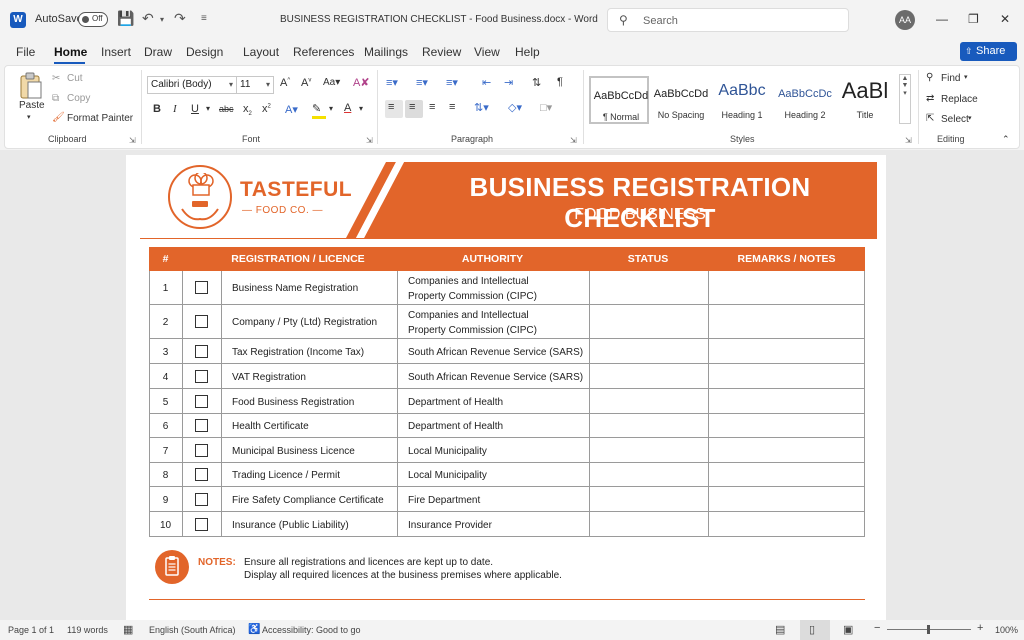 This screenshot has height=640, width=1024. What do you see at coordinates (930, 98) in the screenshot?
I see `replace-icon: ⇄` at bounding box center [930, 98].